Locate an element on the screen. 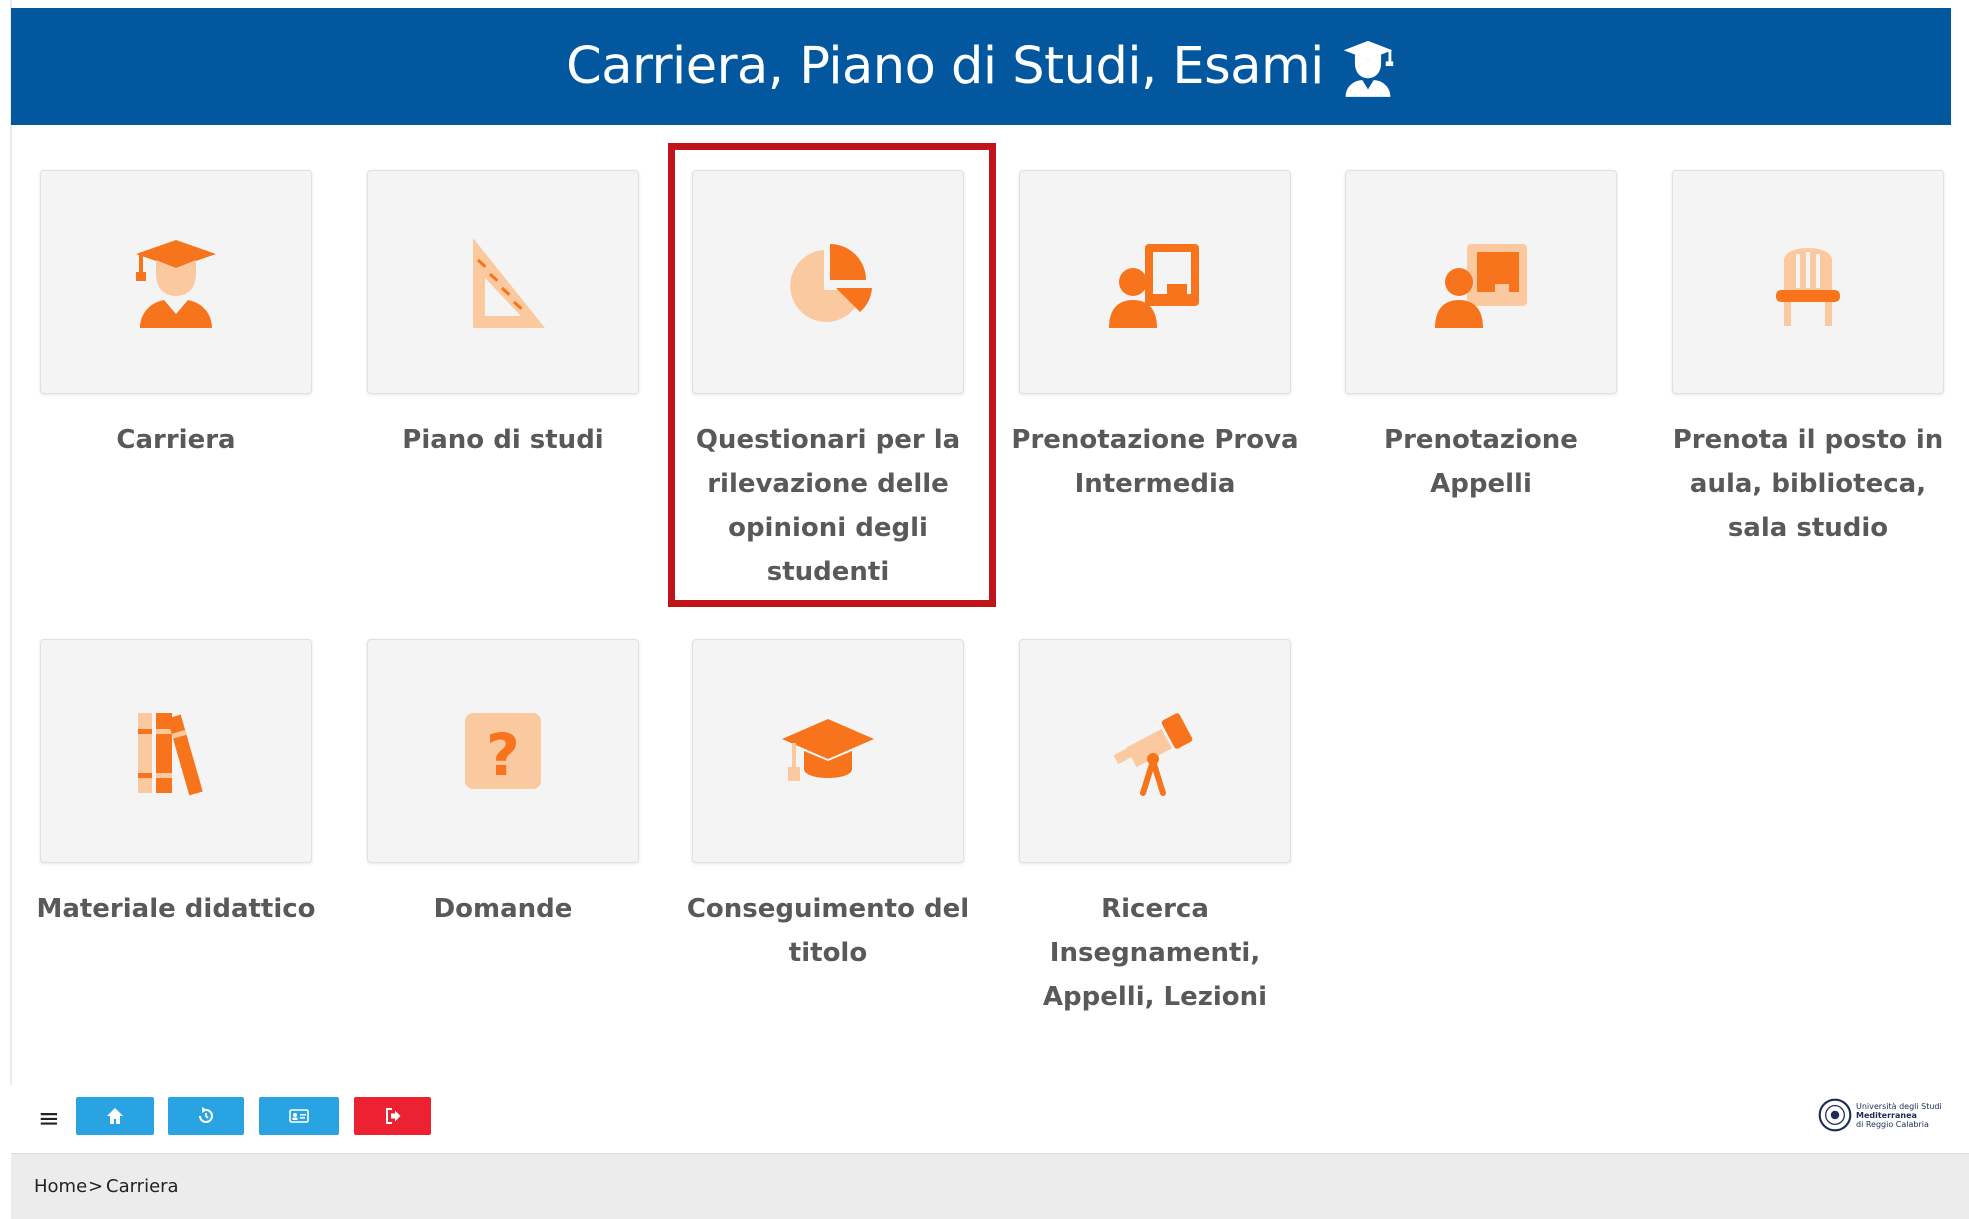 The image size is (1969, 1219). history-icon is located at coordinates (206, 1115).